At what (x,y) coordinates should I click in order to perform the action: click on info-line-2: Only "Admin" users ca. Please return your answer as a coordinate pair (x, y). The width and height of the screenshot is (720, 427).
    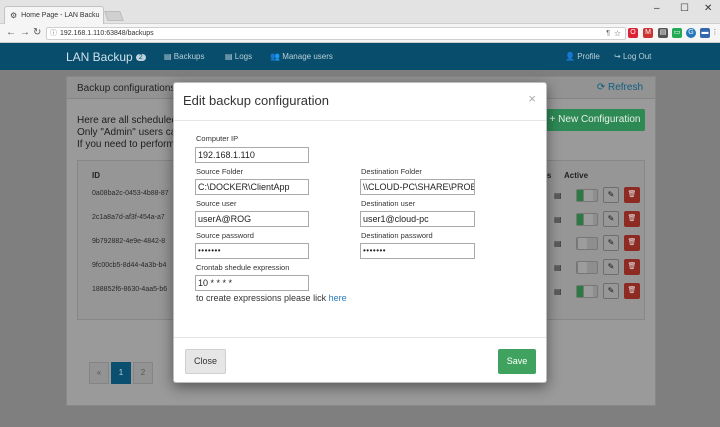
    Looking at the image, I should click on (127, 132).